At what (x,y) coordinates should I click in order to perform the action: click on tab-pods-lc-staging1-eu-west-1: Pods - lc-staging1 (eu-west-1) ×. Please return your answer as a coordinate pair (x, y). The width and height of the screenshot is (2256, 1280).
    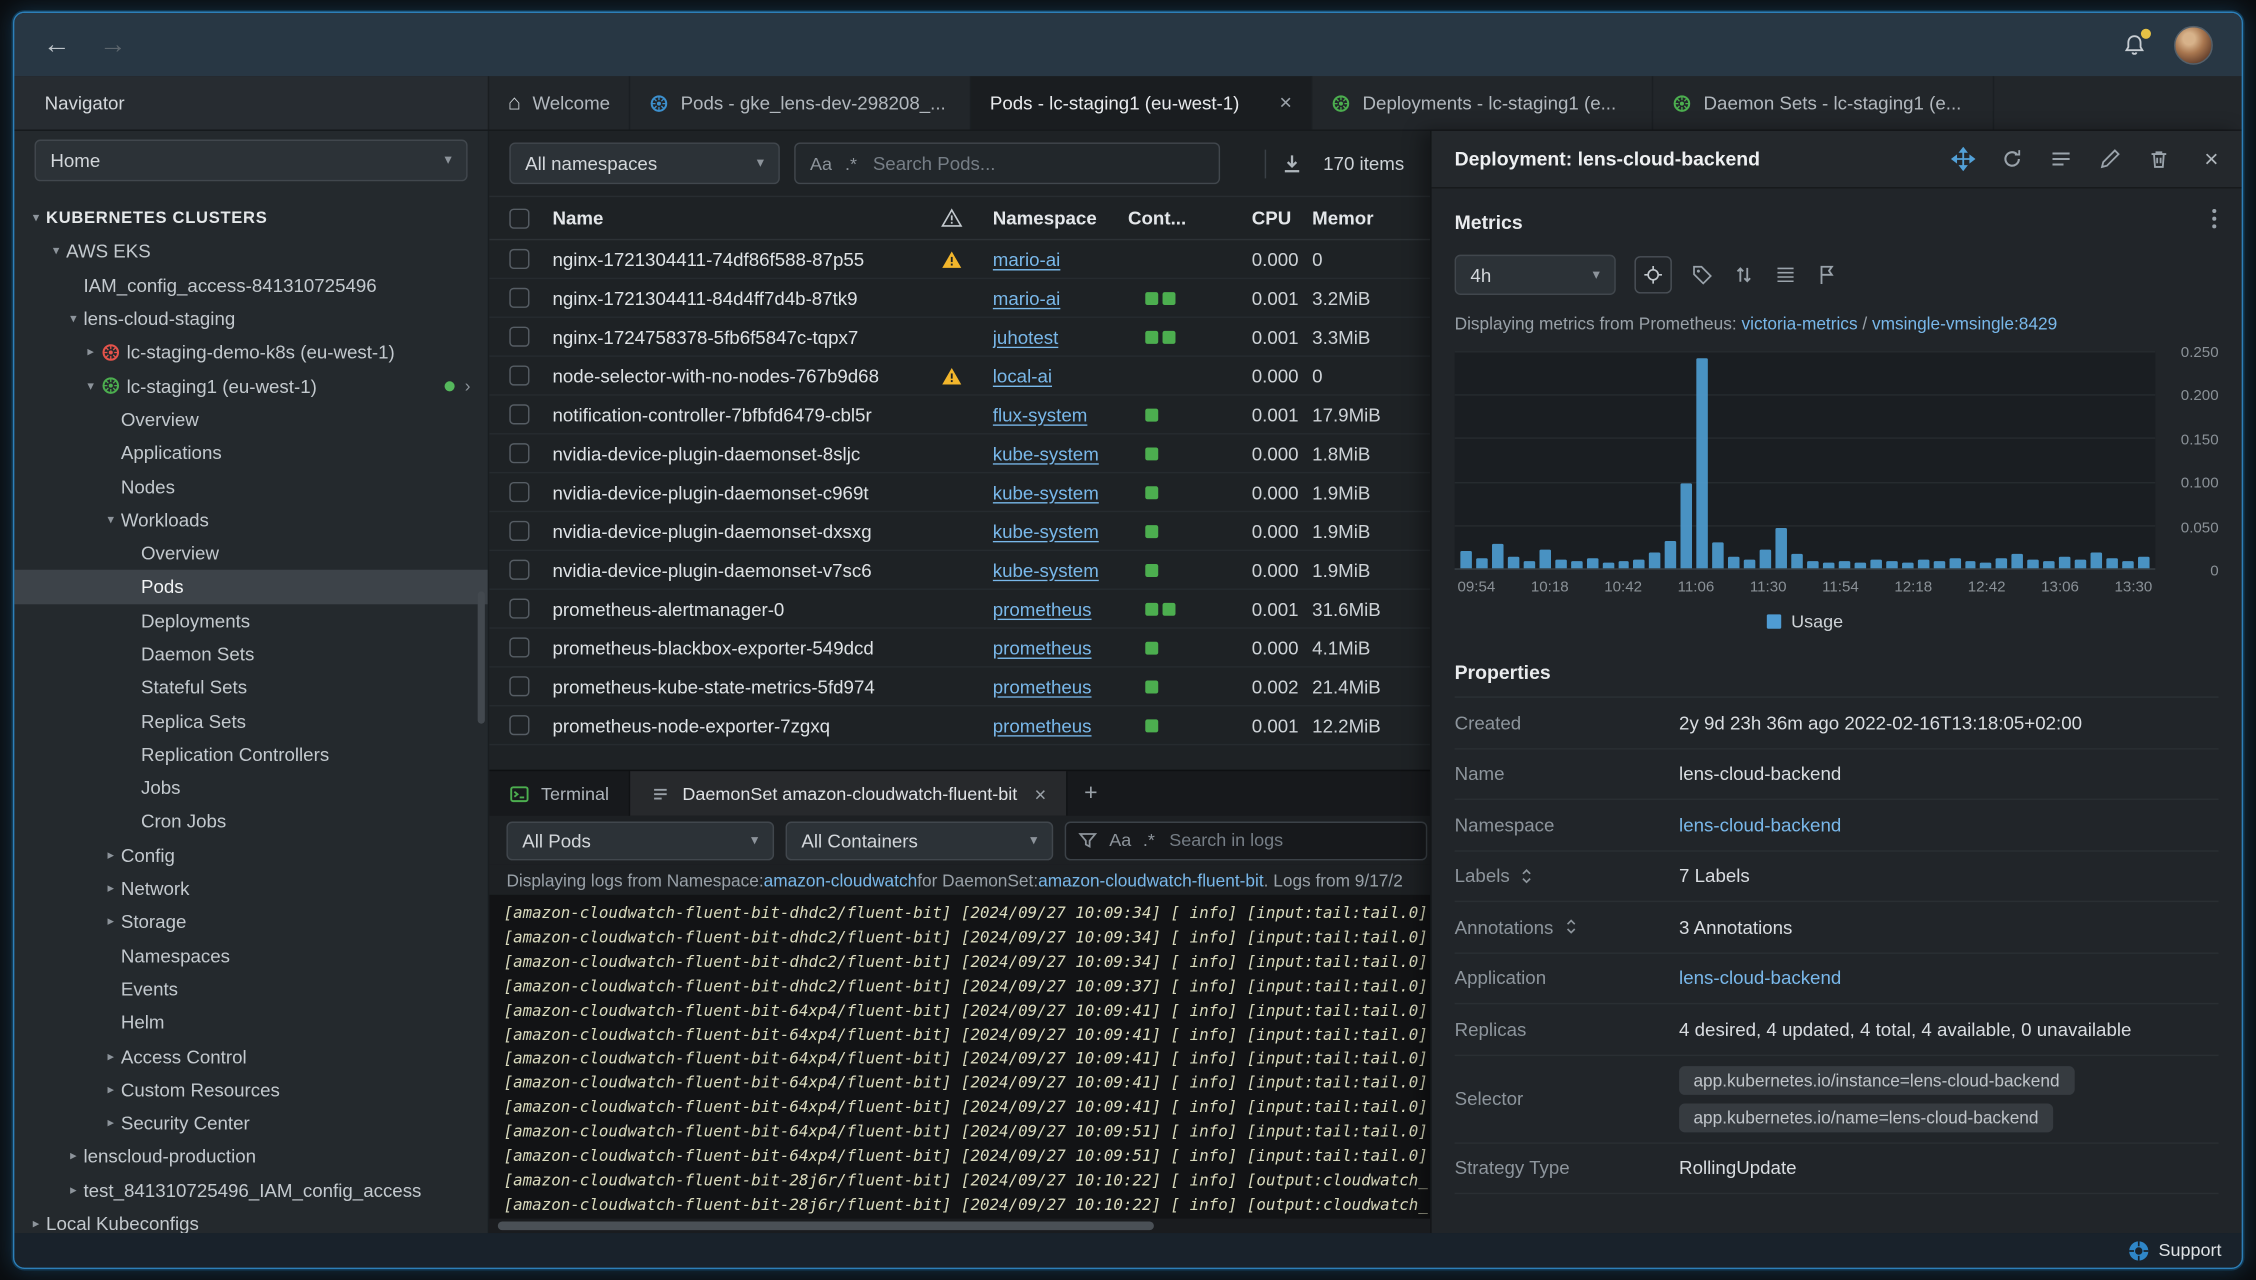
    Looking at the image, I should click on (1142, 103).